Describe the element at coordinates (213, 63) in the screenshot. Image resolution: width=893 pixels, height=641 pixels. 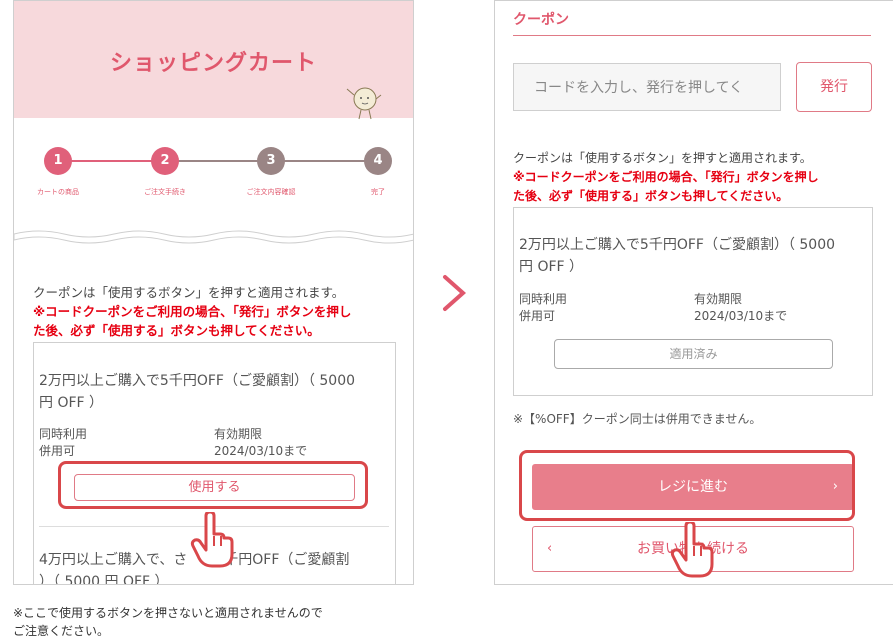
I see `page-title: ショッピングカート` at that location.